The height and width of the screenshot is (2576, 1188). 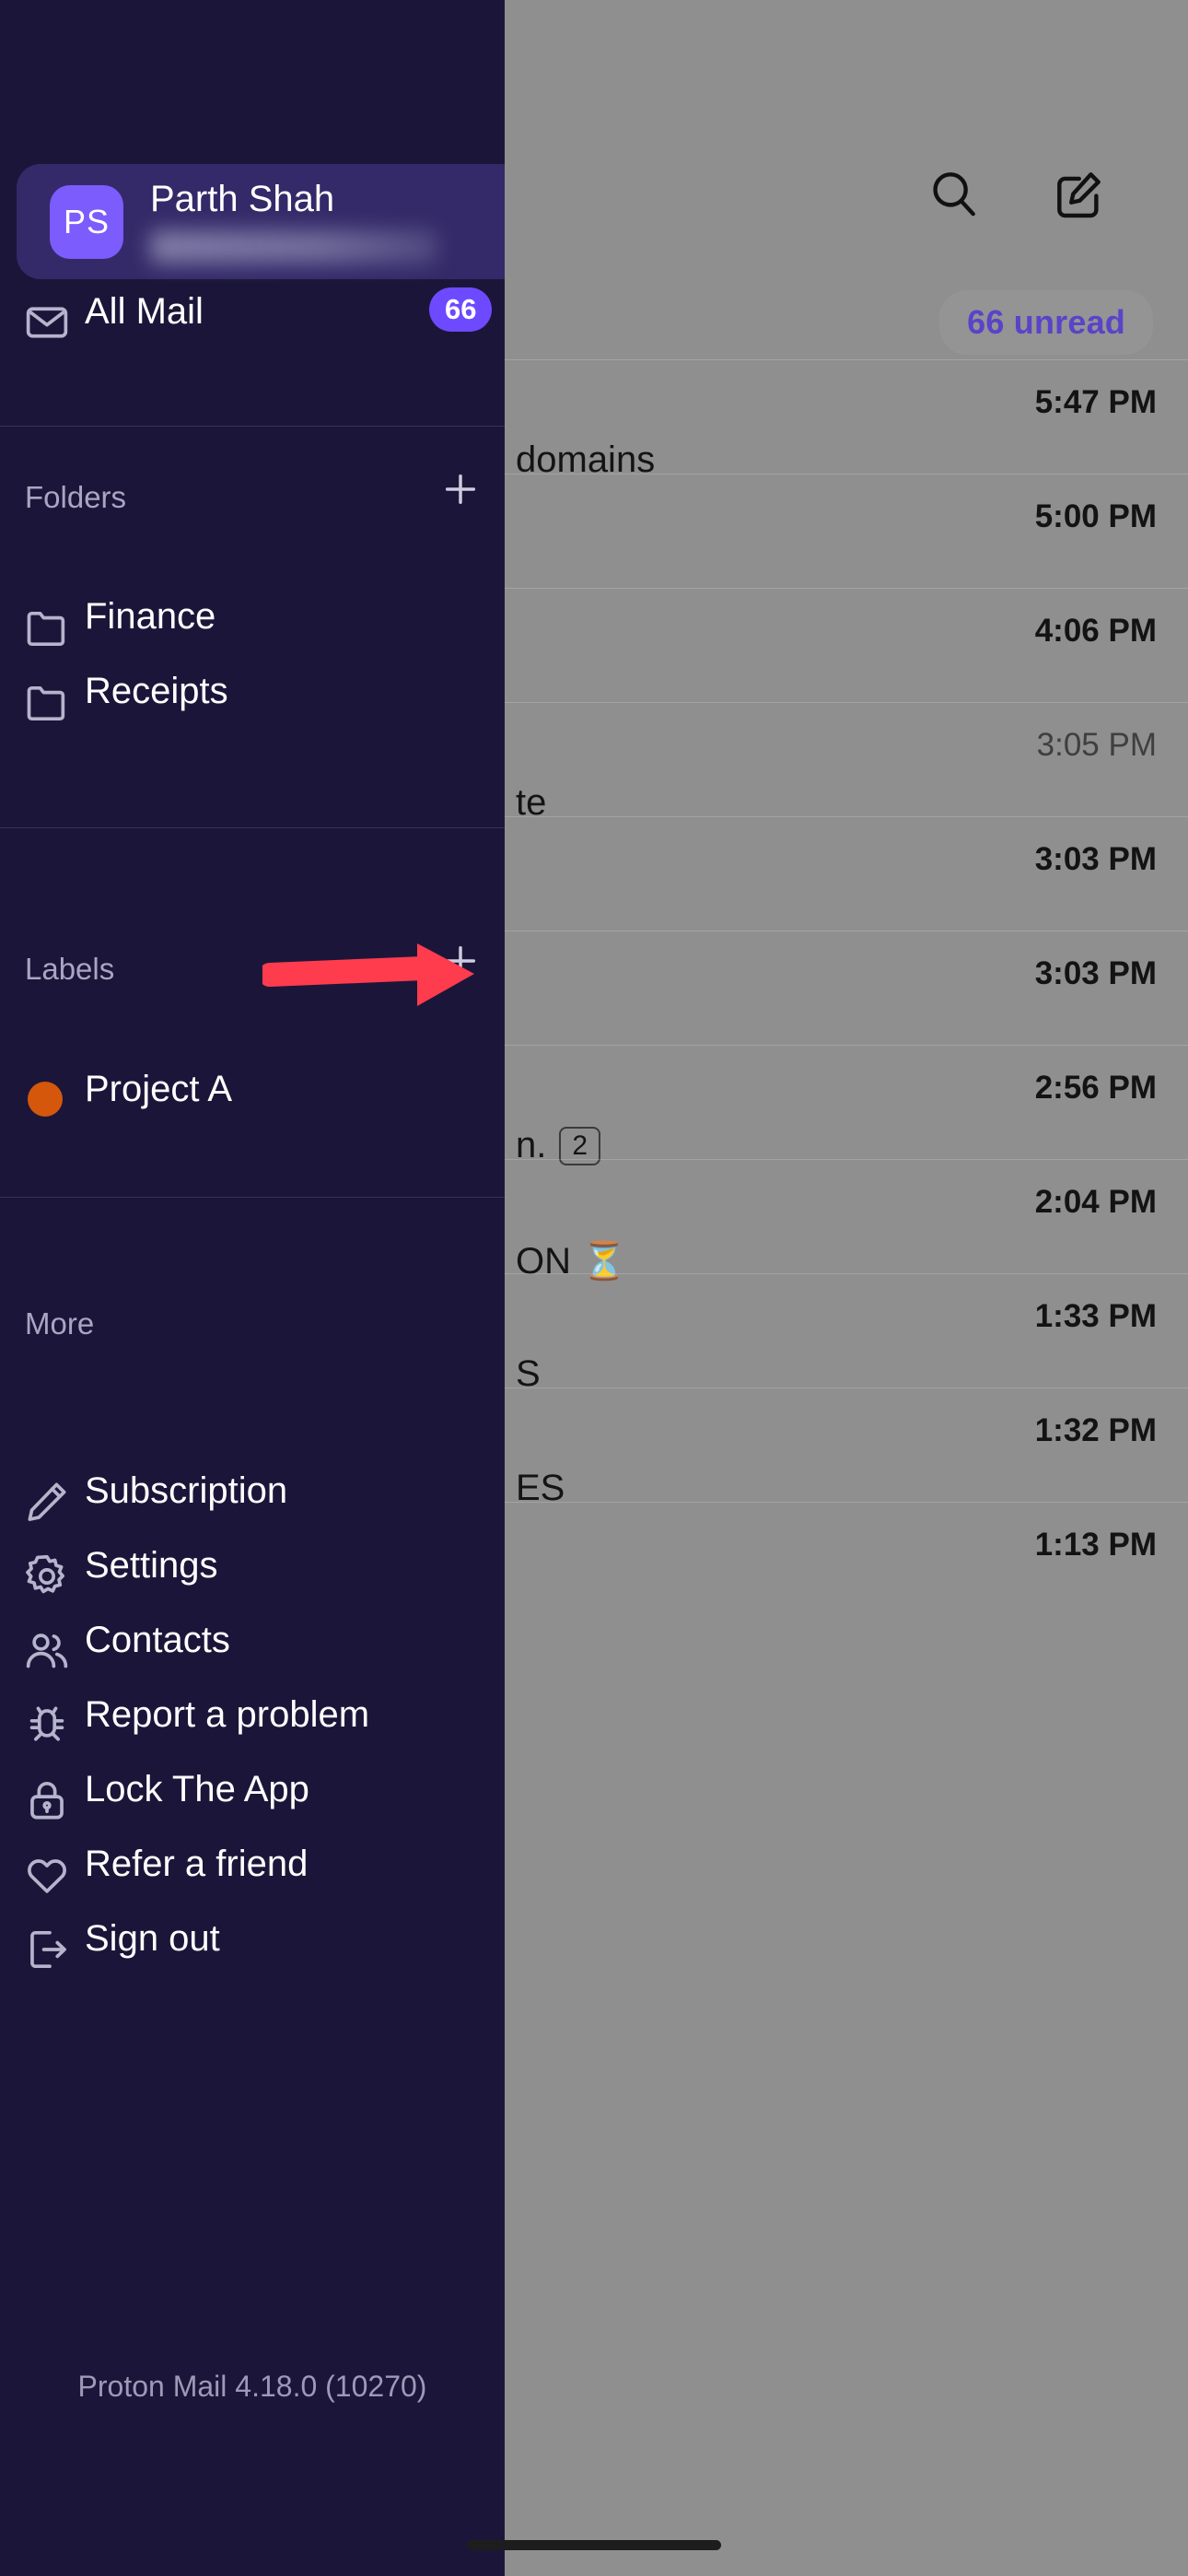 What do you see at coordinates (70, 969) in the screenshot?
I see `section-title-labels: Labels` at bounding box center [70, 969].